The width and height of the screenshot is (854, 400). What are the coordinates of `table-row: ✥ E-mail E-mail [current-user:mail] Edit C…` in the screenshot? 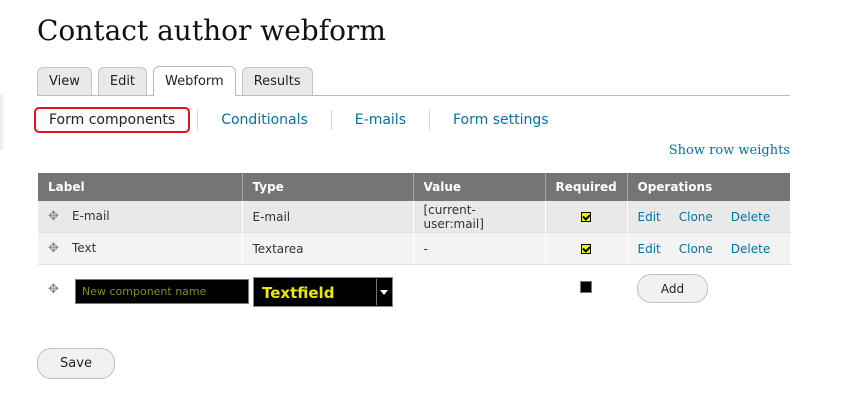 It's located at (414, 217).